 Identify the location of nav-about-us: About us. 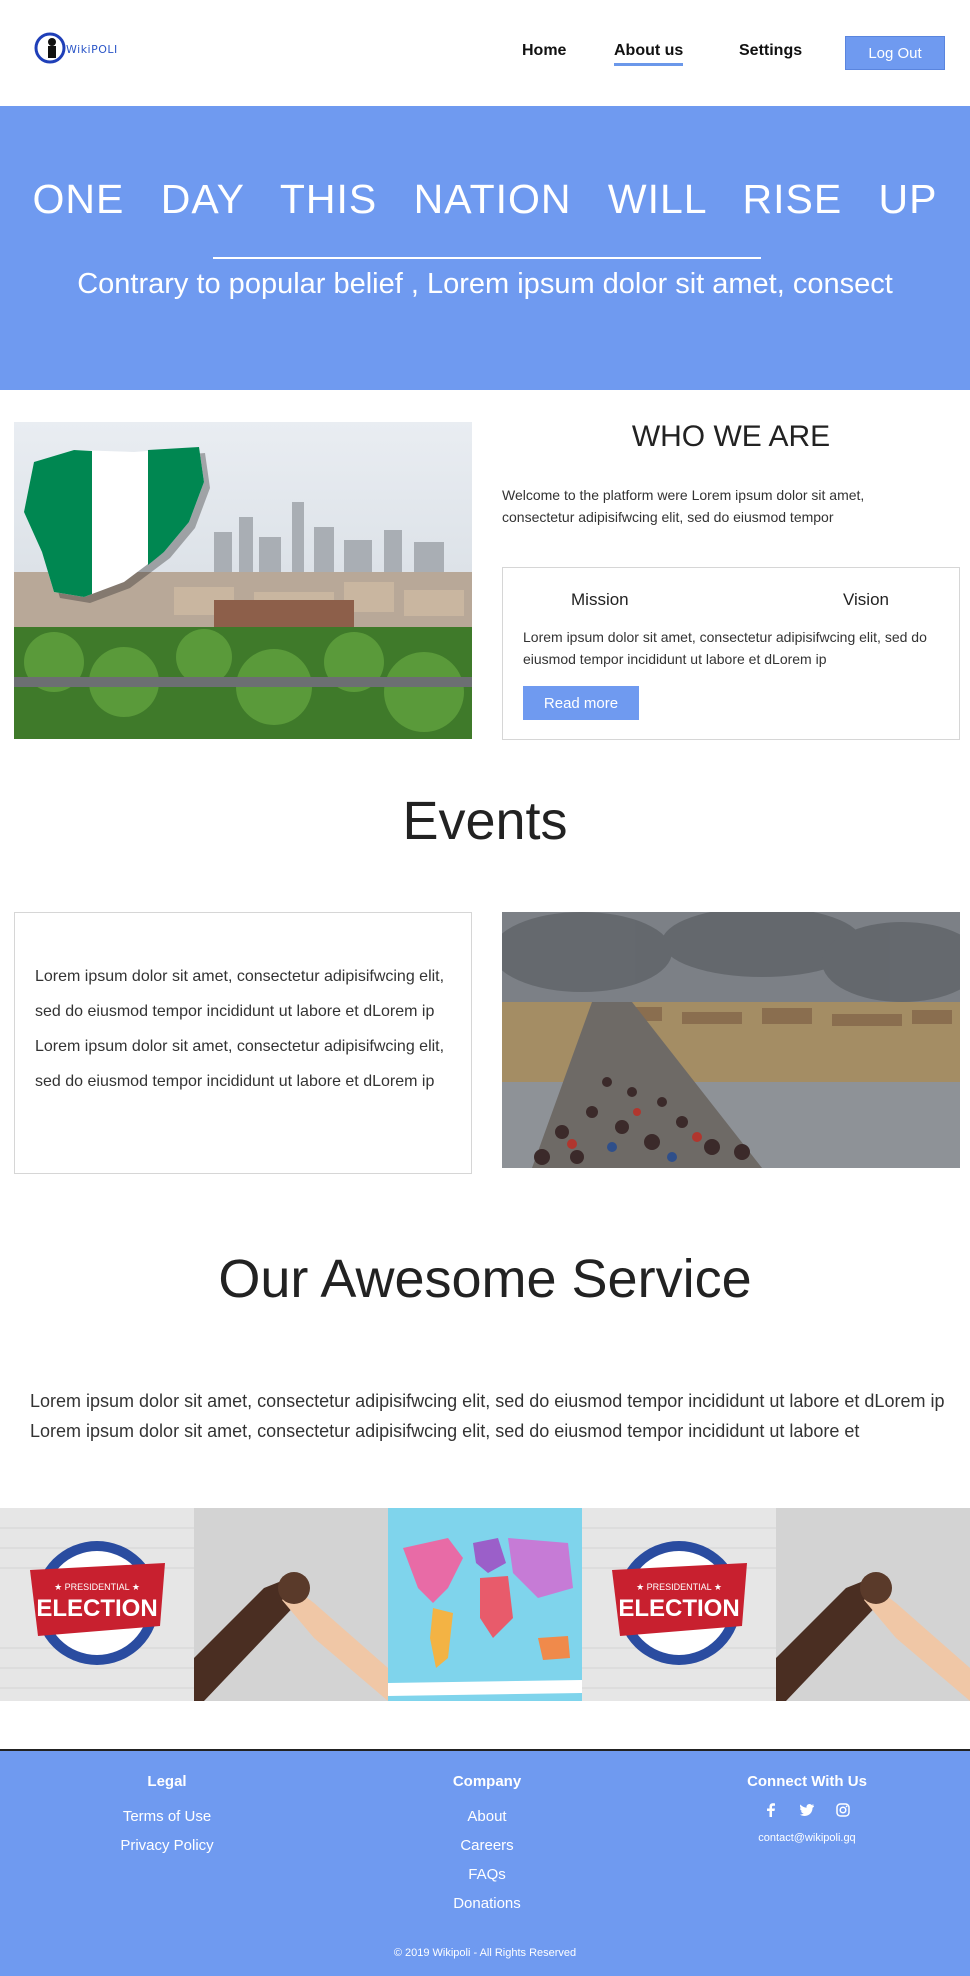
(649, 54).